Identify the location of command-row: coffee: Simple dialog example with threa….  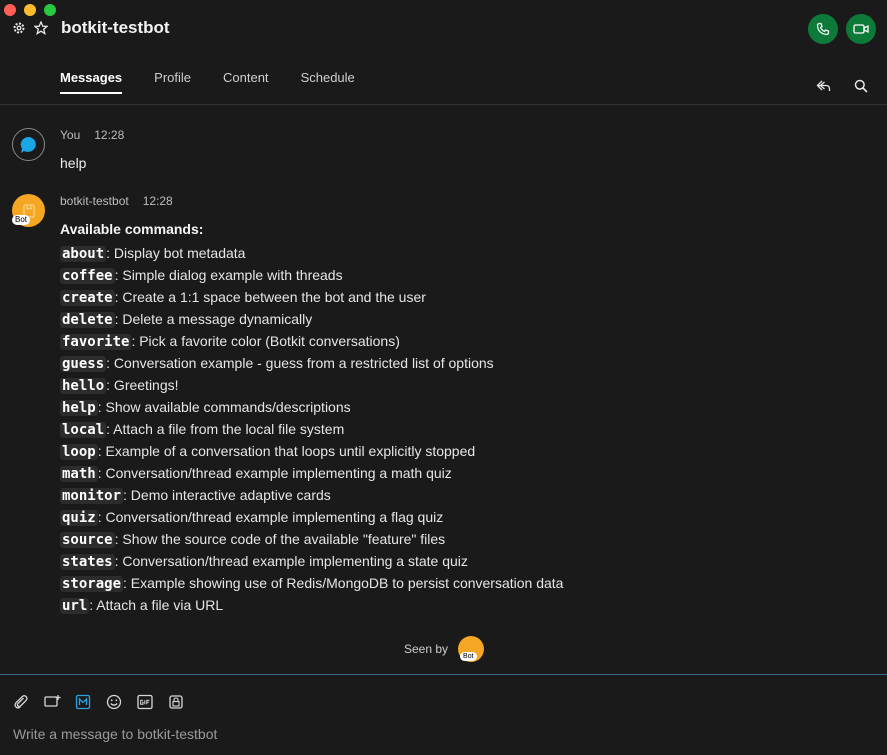
(311, 276).